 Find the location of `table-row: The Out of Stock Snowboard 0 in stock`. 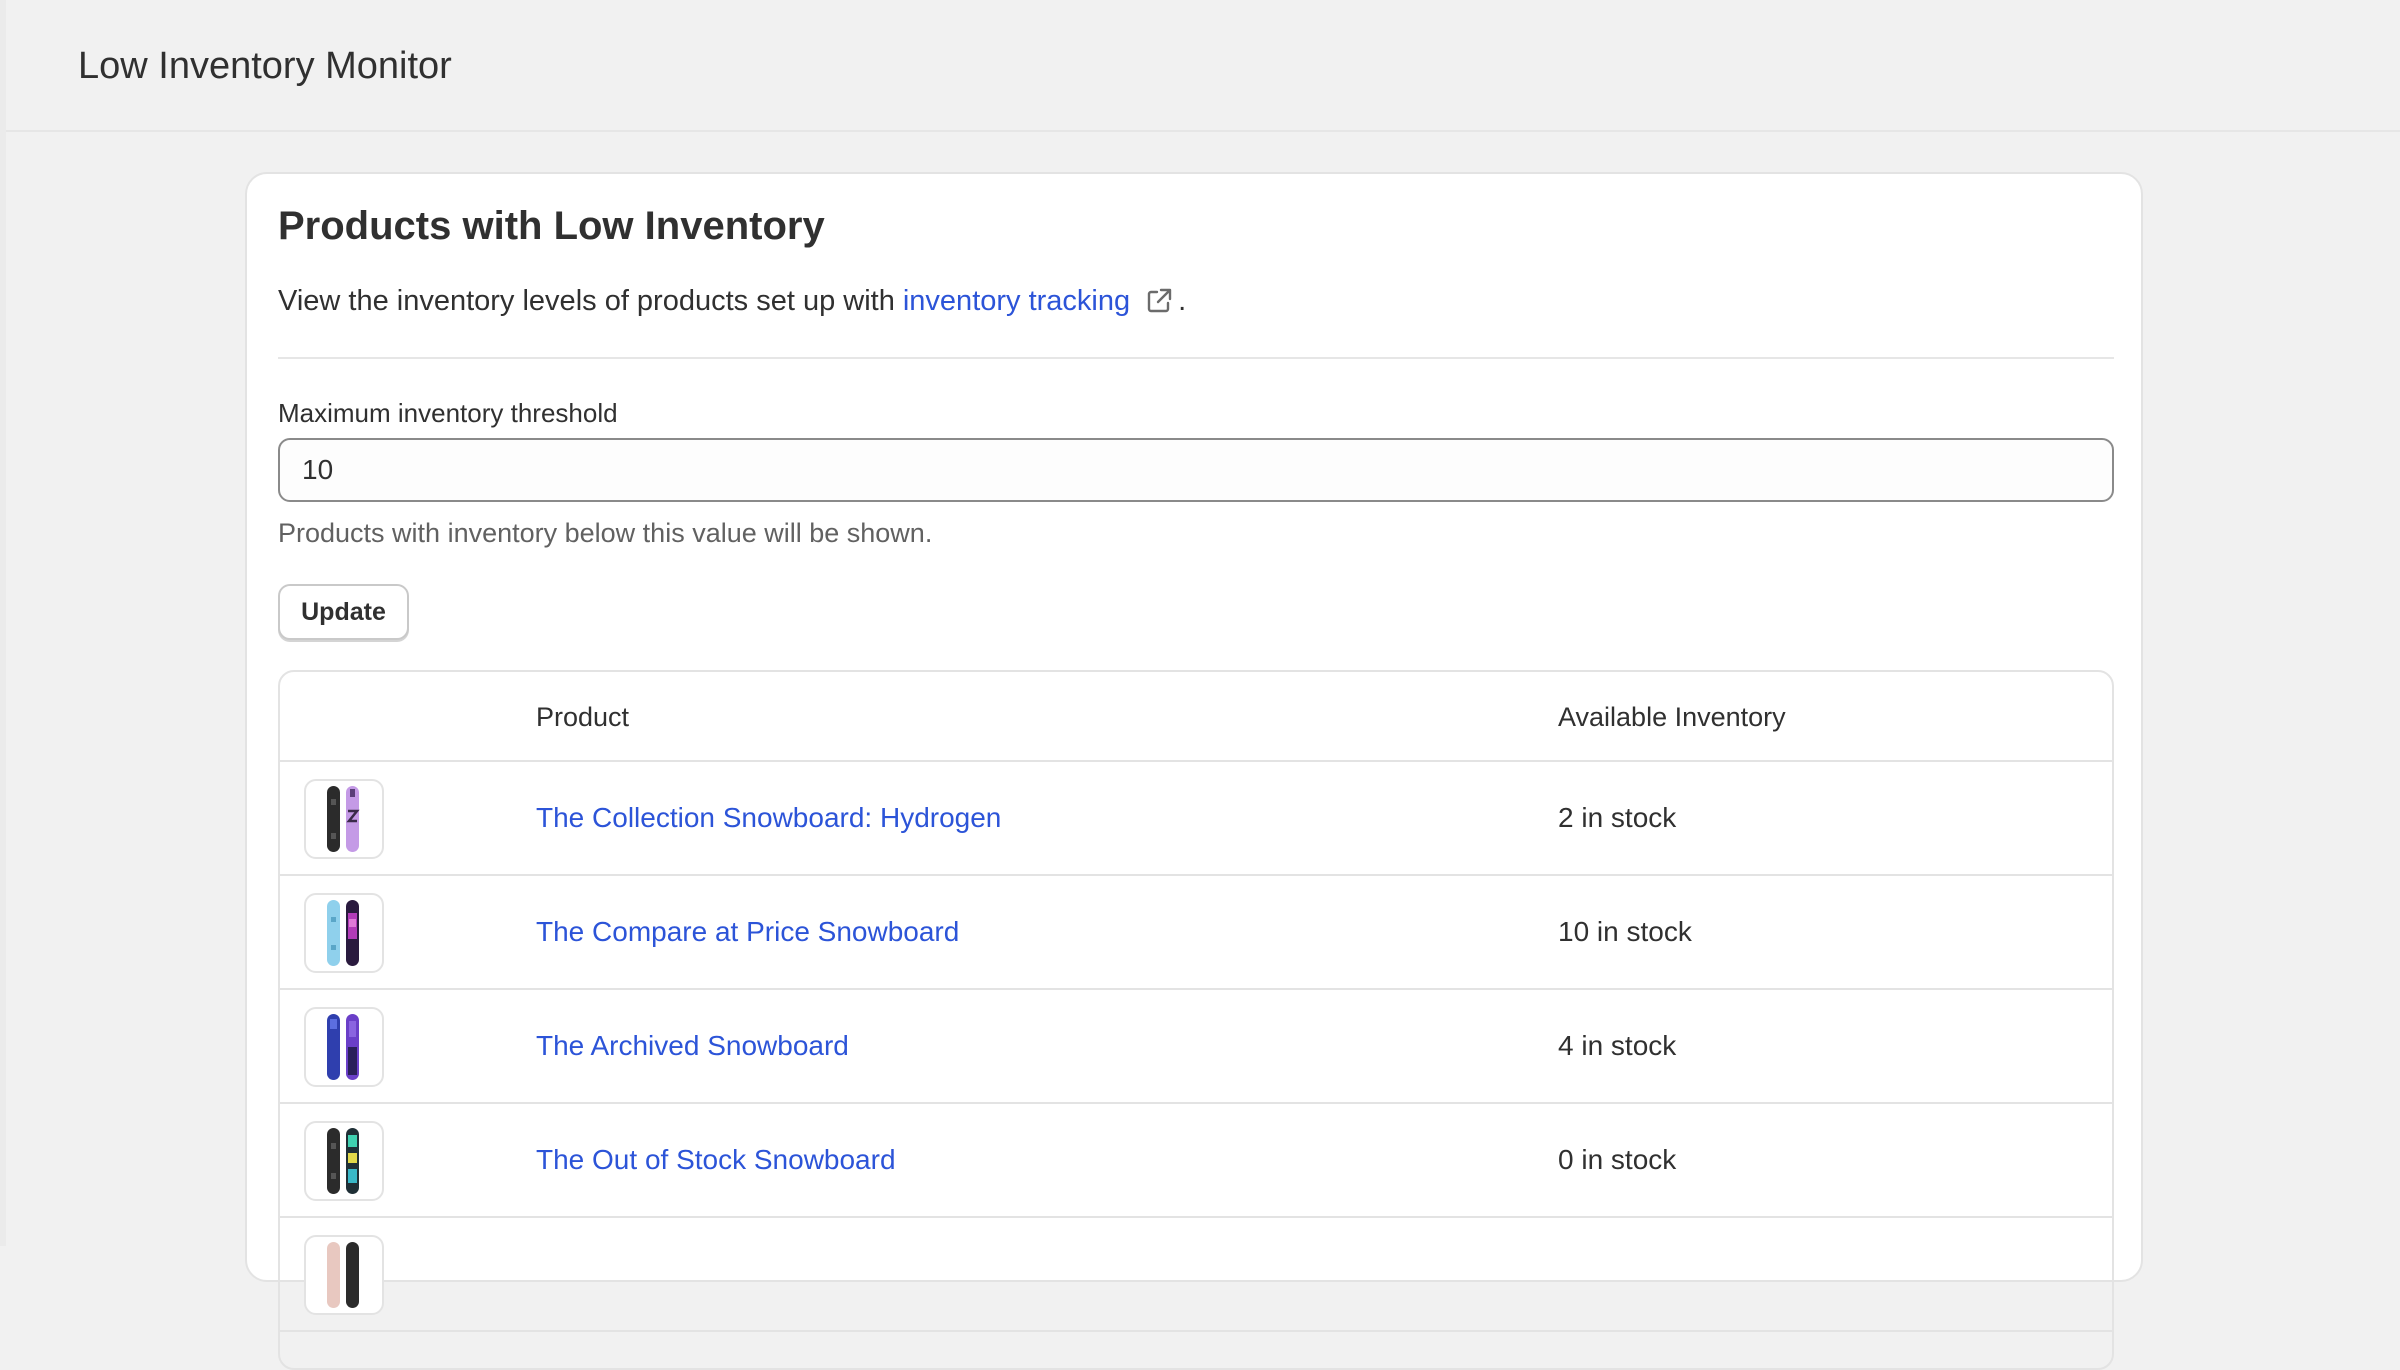

table-row: The Out of Stock Snowboard 0 in stock is located at coordinates (1196, 1161).